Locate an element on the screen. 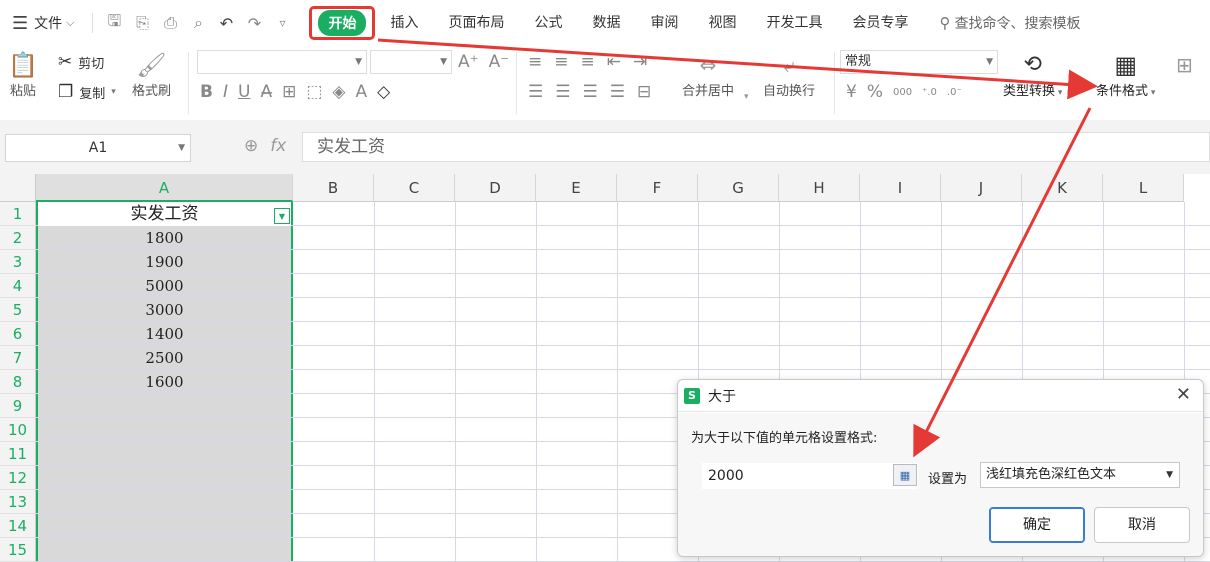 This screenshot has height=562, width=1210. format-style-select: 浅红填充色深红色文本 ▼ is located at coordinates (1080, 475).